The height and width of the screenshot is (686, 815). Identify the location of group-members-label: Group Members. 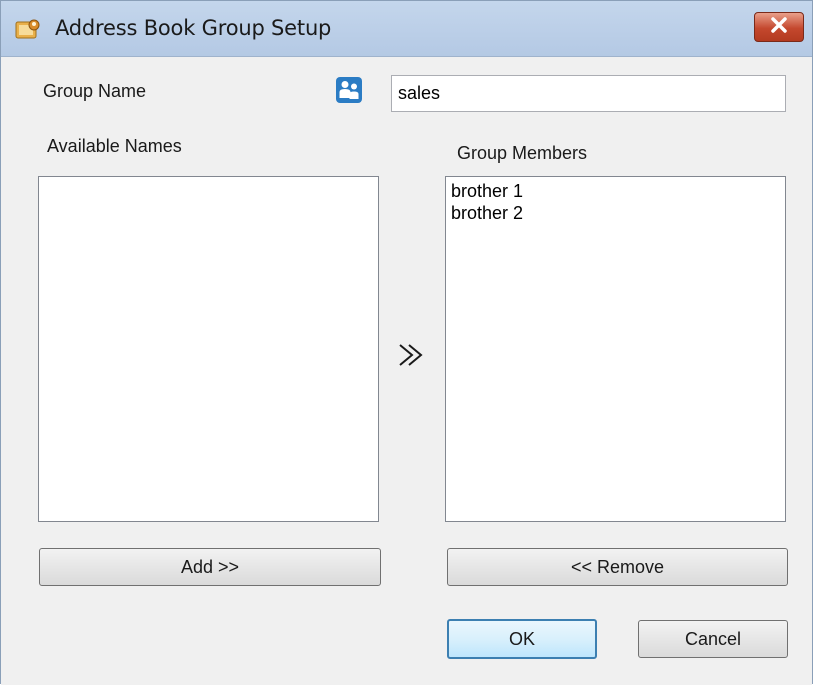
(522, 153).